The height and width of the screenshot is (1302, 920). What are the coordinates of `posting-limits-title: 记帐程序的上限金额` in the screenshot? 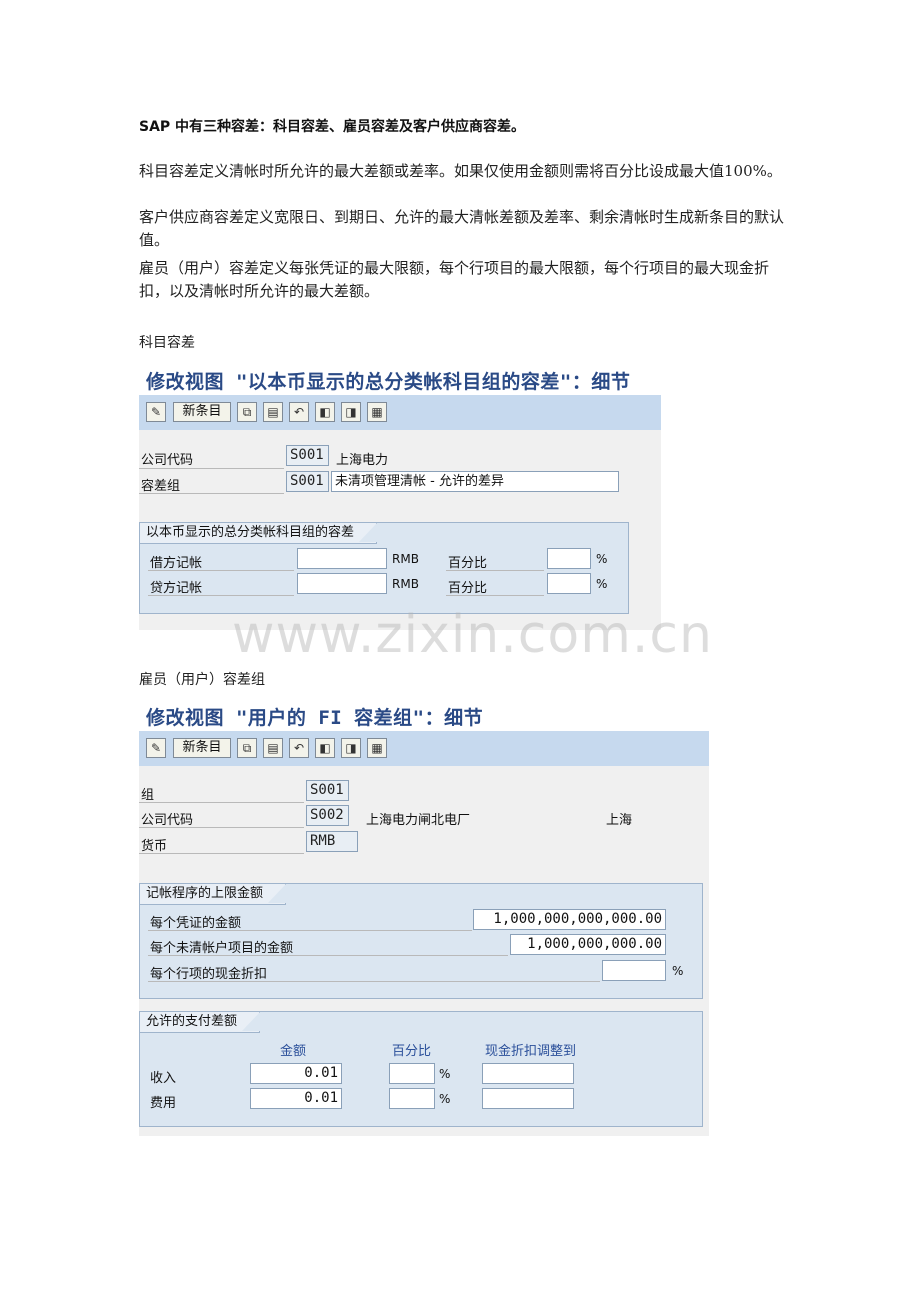 It's located at (213, 894).